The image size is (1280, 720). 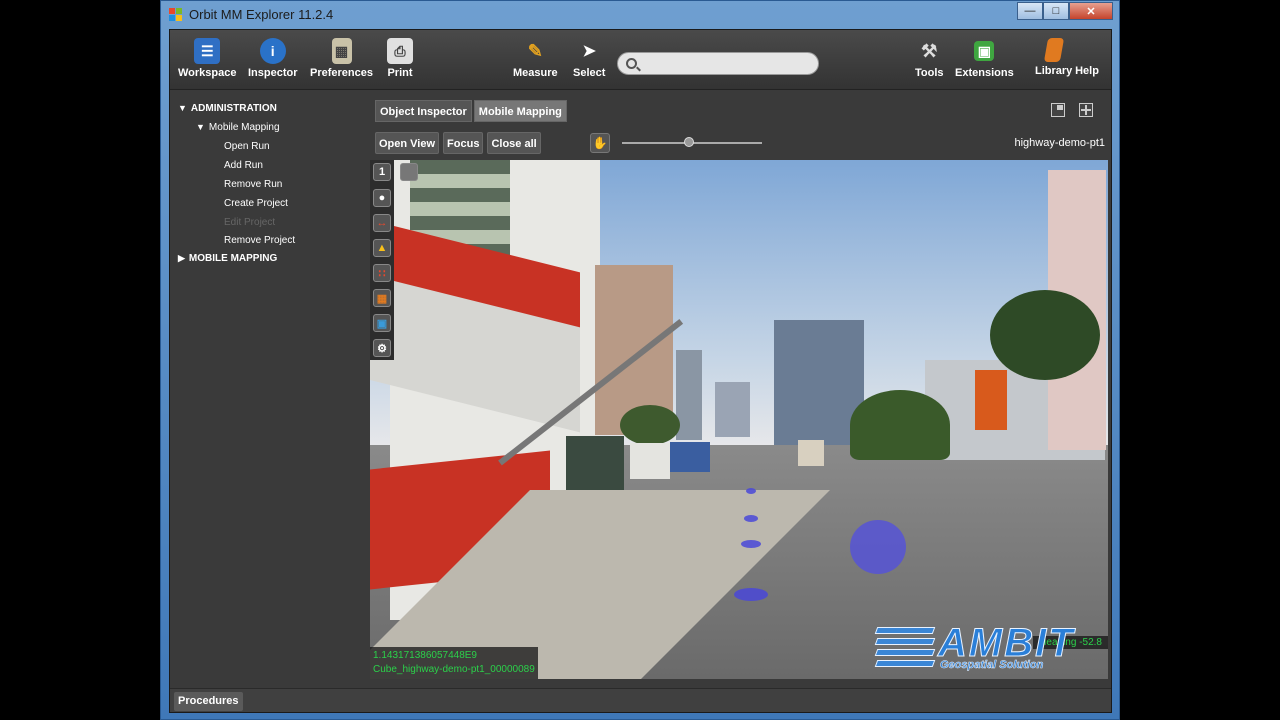 I want to click on select-button: ➤ Select, so click(x=589, y=58).